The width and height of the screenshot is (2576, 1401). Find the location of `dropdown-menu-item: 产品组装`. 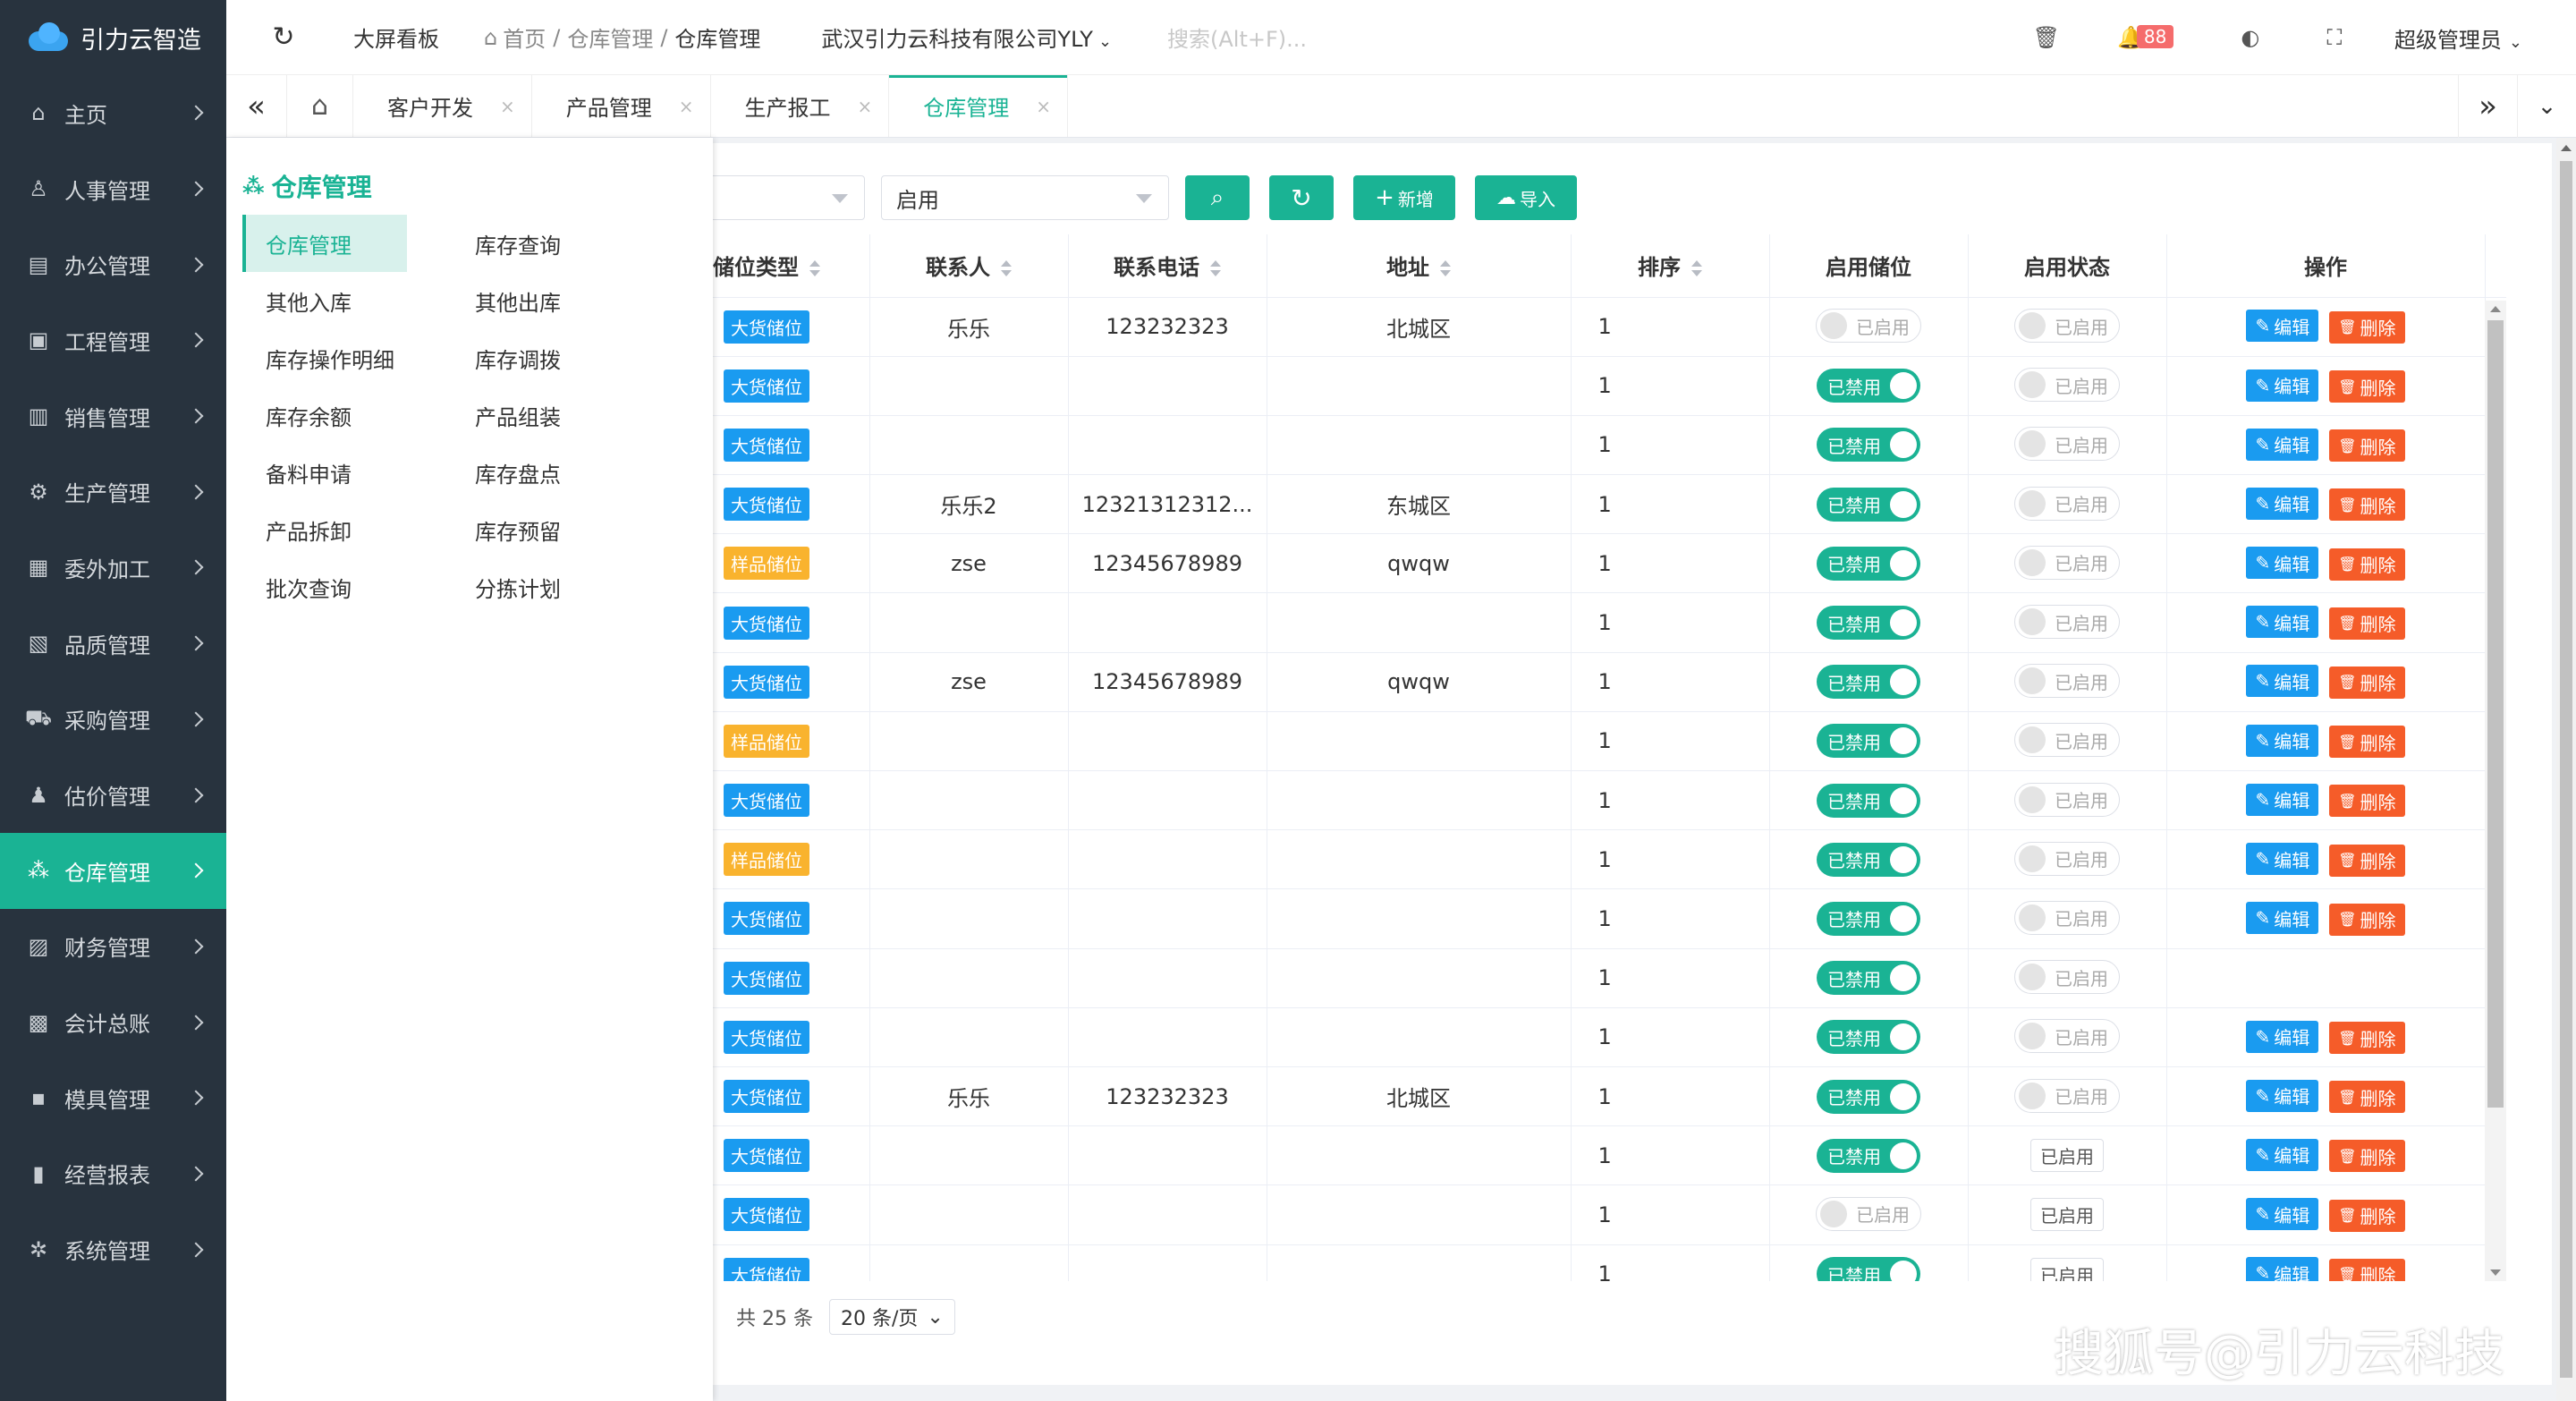

dropdown-menu-item: 产品组装 is located at coordinates (553, 415).